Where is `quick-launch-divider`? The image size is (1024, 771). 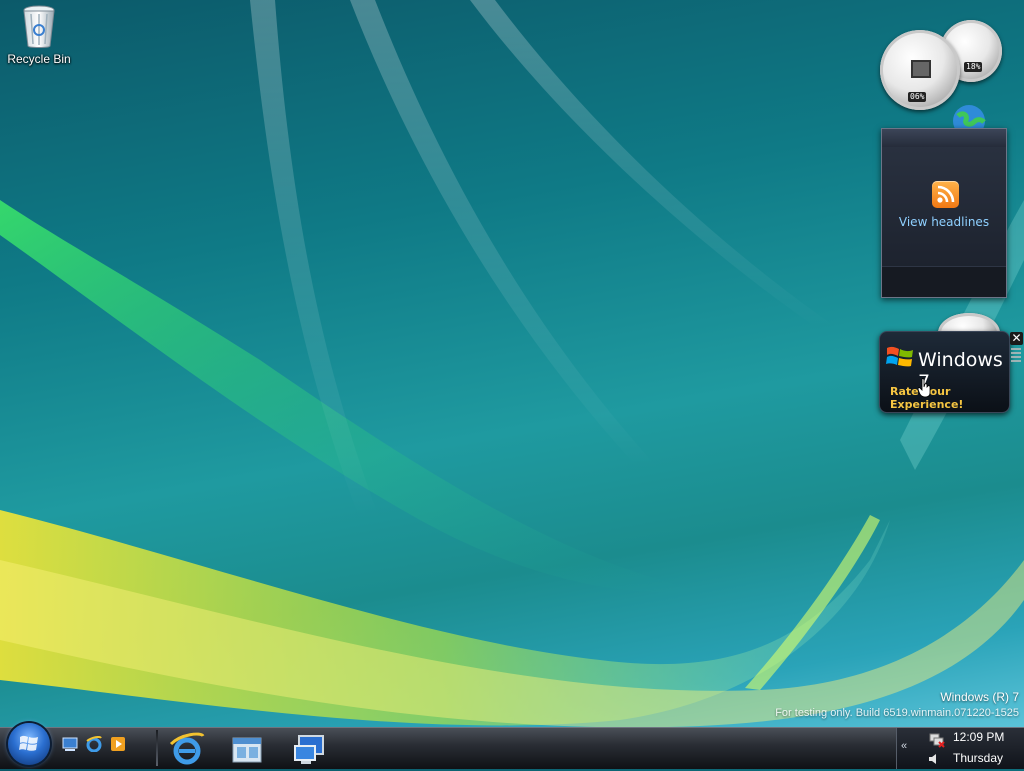
quick-launch-divider is located at coordinates (157, 748).